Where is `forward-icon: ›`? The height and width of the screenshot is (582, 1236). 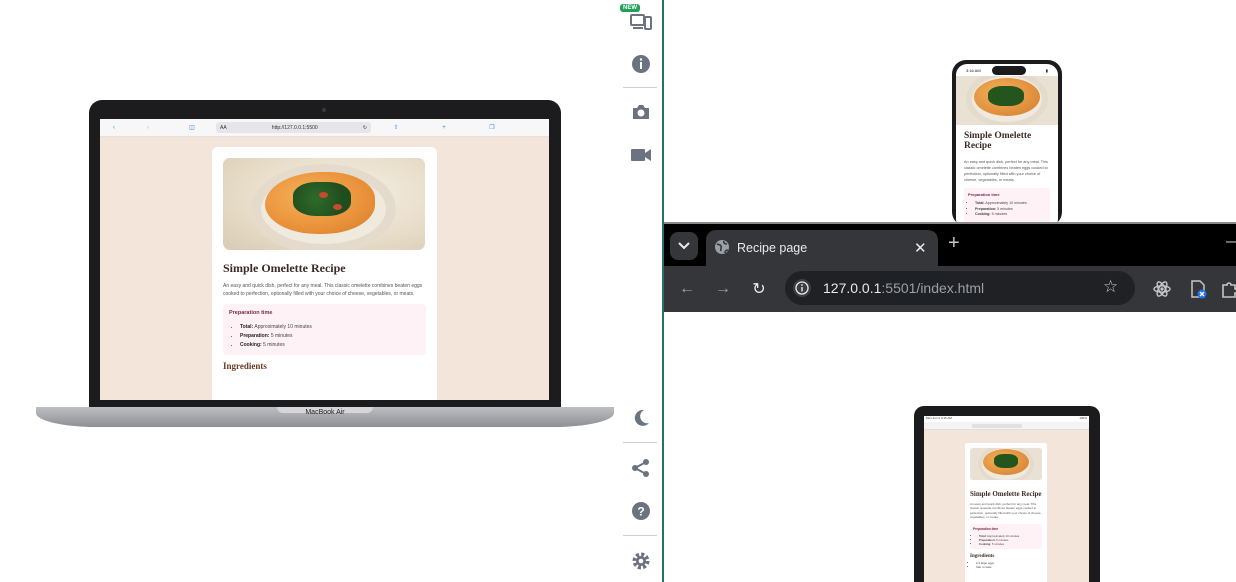
forward-icon: › is located at coordinates (148, 128).